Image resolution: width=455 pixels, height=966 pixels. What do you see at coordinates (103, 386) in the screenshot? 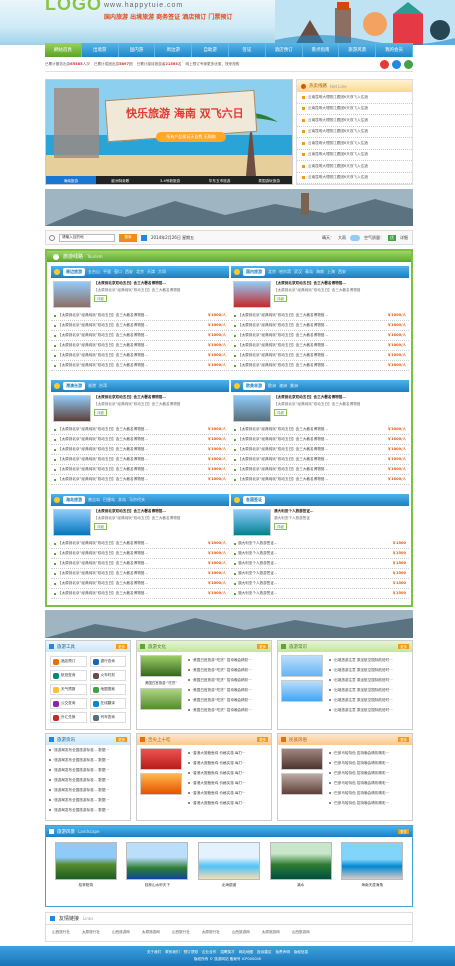
I see `tour-tag: 台湾` at bounding box center [103, 386].